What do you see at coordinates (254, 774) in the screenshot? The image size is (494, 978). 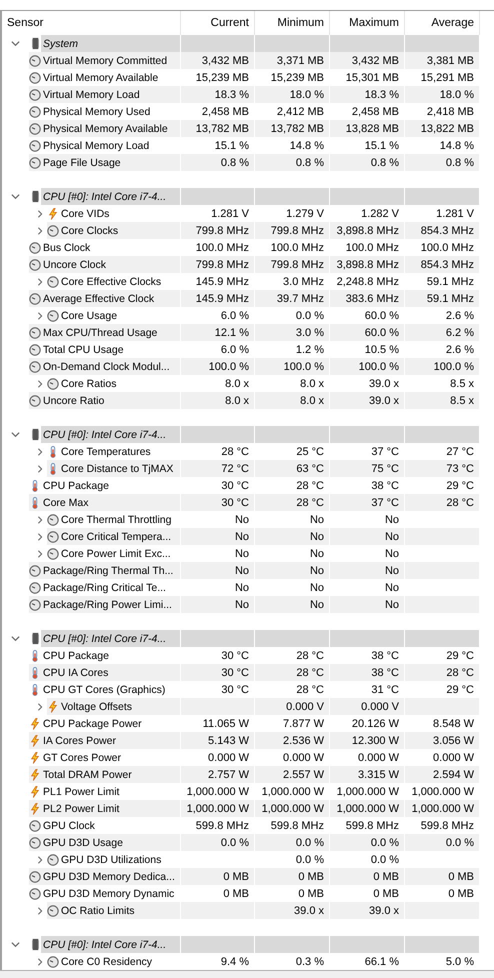 I see `sensor-row: Total DRAM Power 2.757 W 2.557 W 3.315 W 2.594 W` at bounding box center [254, 774].